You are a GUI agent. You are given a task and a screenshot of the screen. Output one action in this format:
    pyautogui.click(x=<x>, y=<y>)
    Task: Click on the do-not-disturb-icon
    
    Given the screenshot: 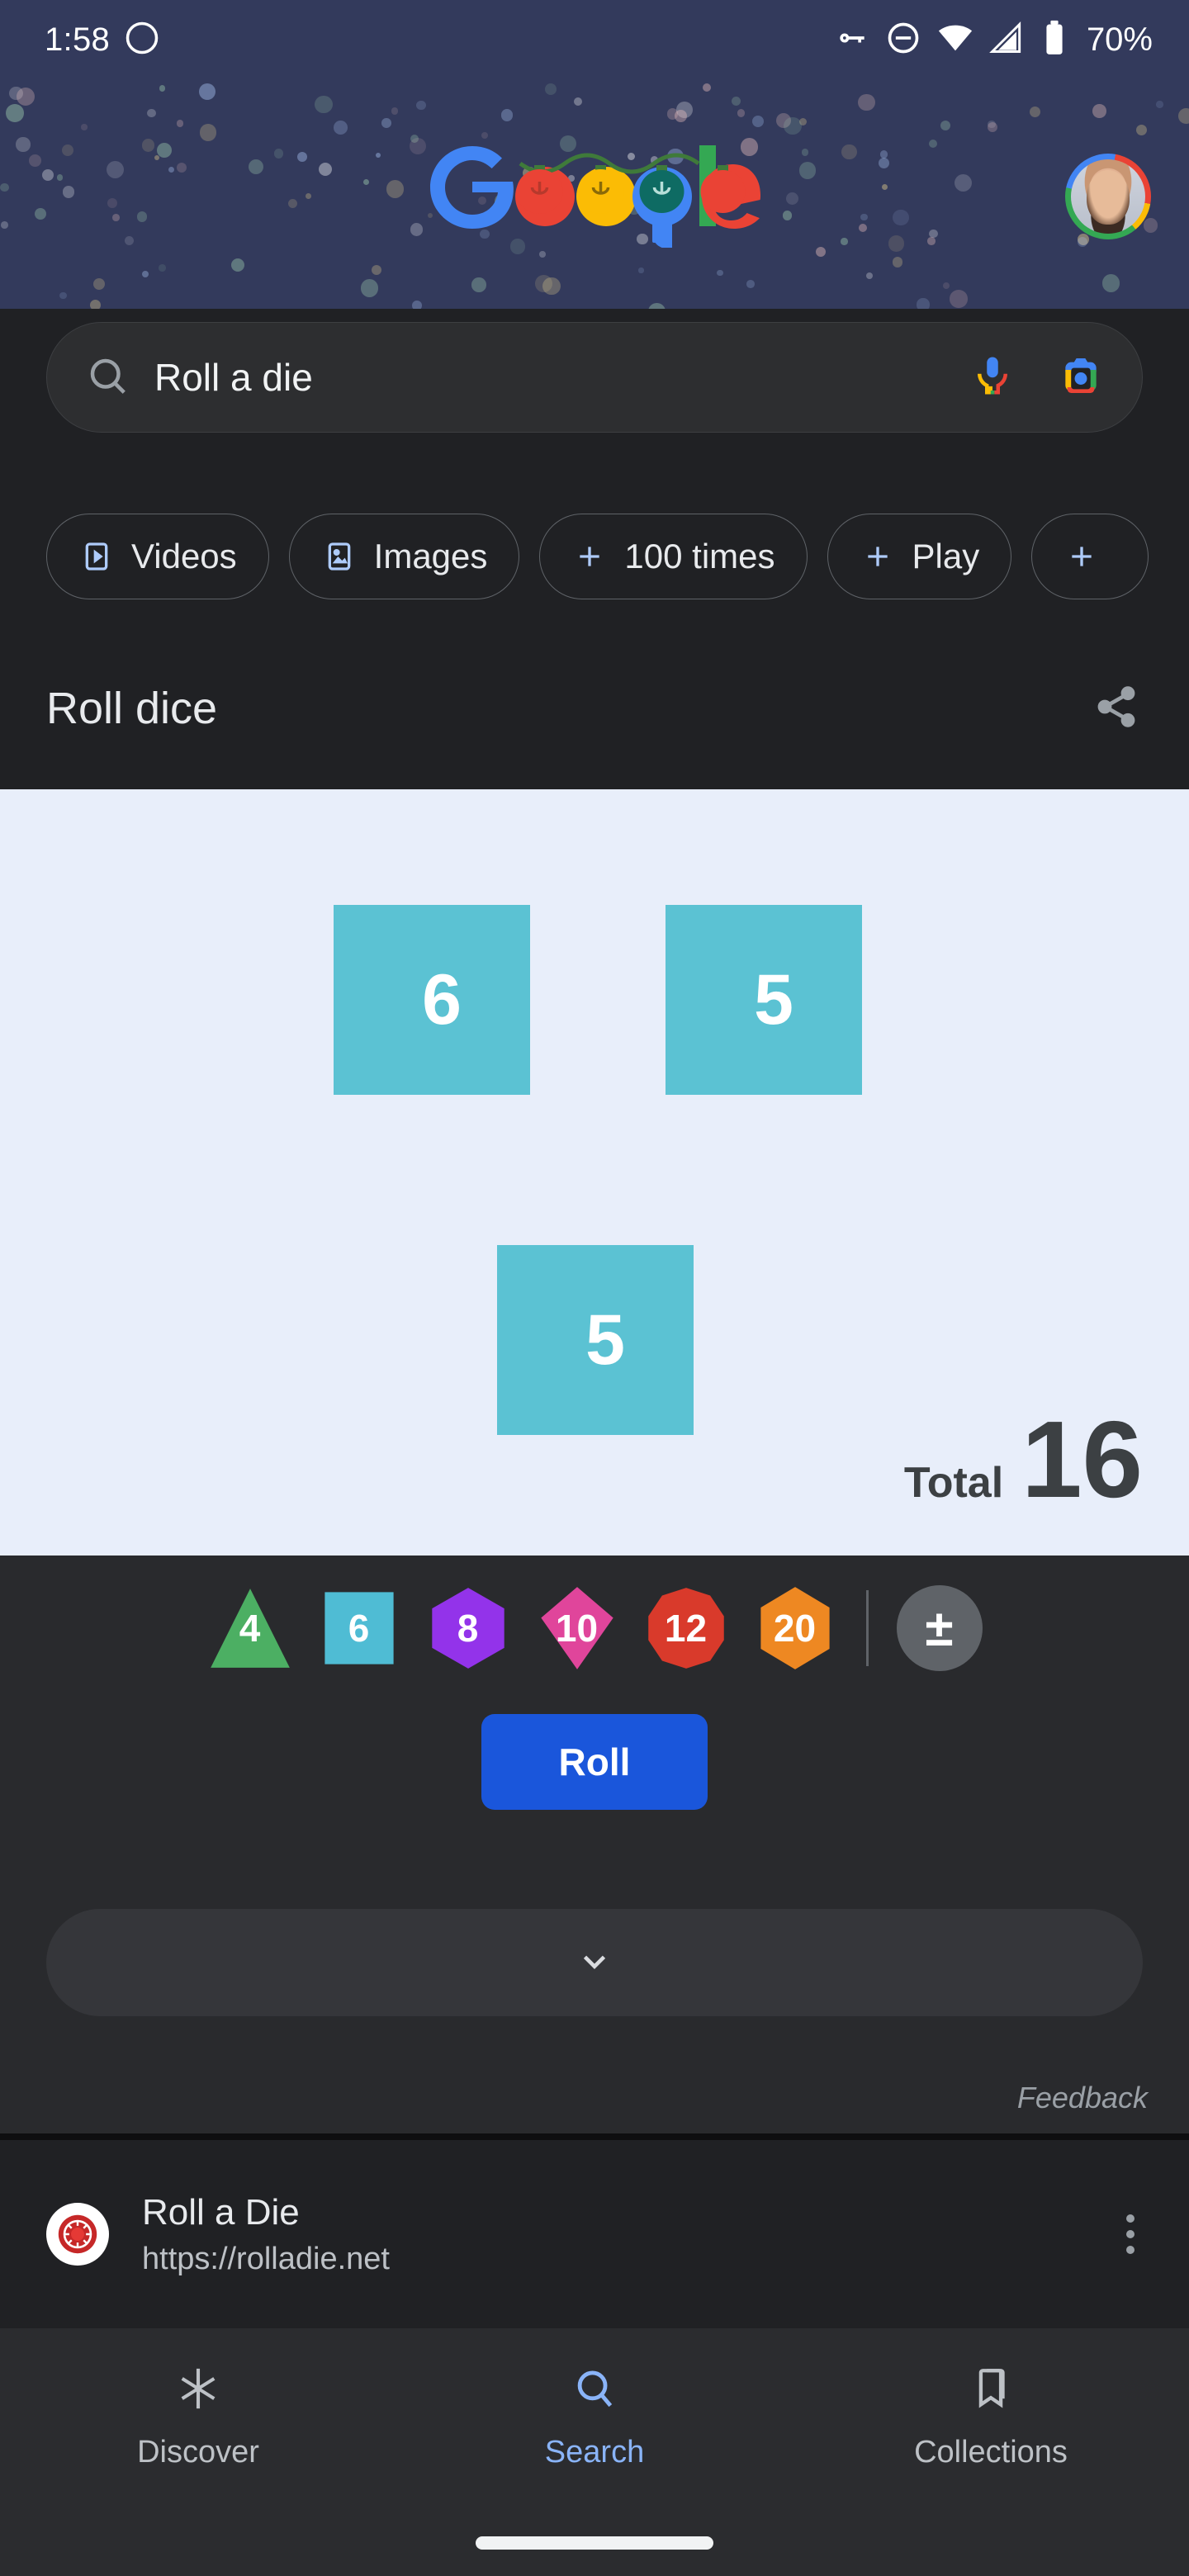 What is the action you would take?
    pyautogui.click(x=903, y=40)
    